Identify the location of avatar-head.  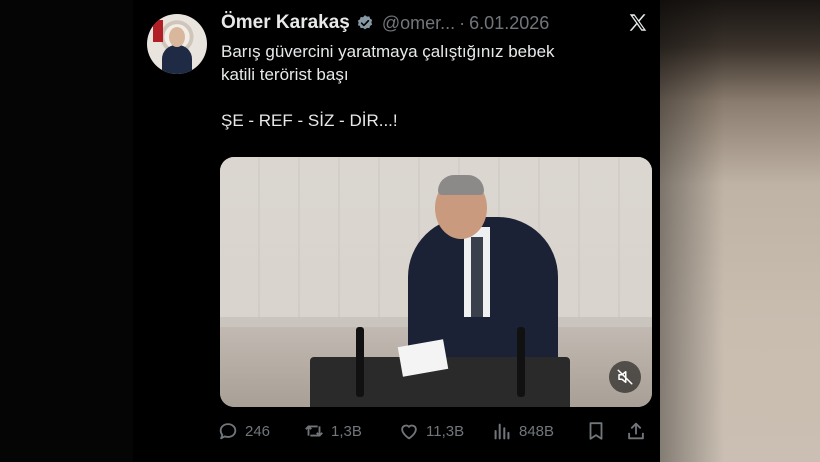
(177, 37).